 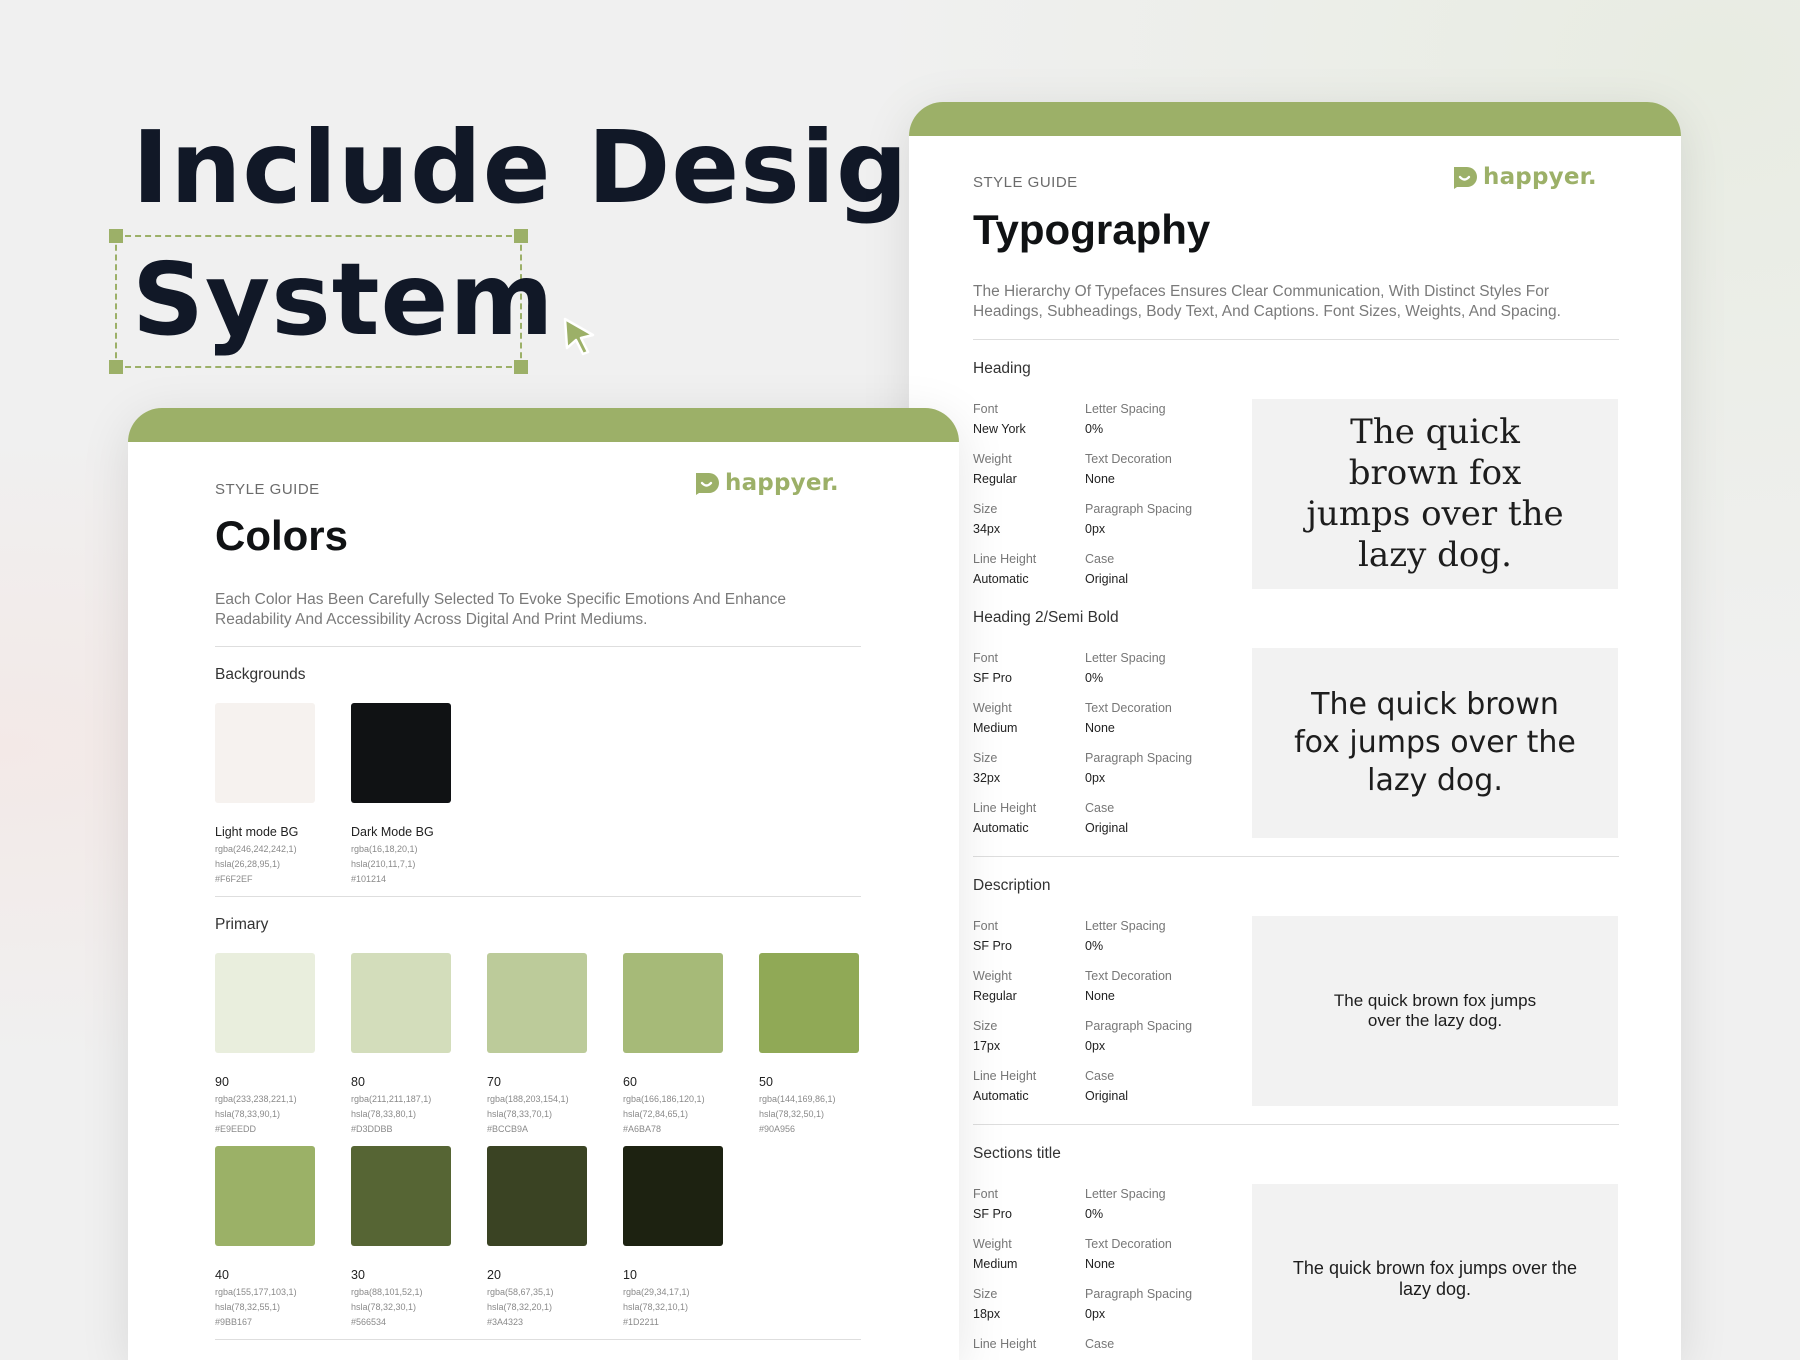 What do you see at coordinates (630, 1082) in the screenshot?
I see `swatch-name: 60` at bounding box center [630, 1082].